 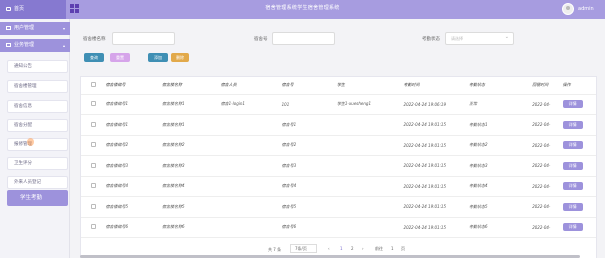 I want to click on building-name-input, so click(x=143, y=38).